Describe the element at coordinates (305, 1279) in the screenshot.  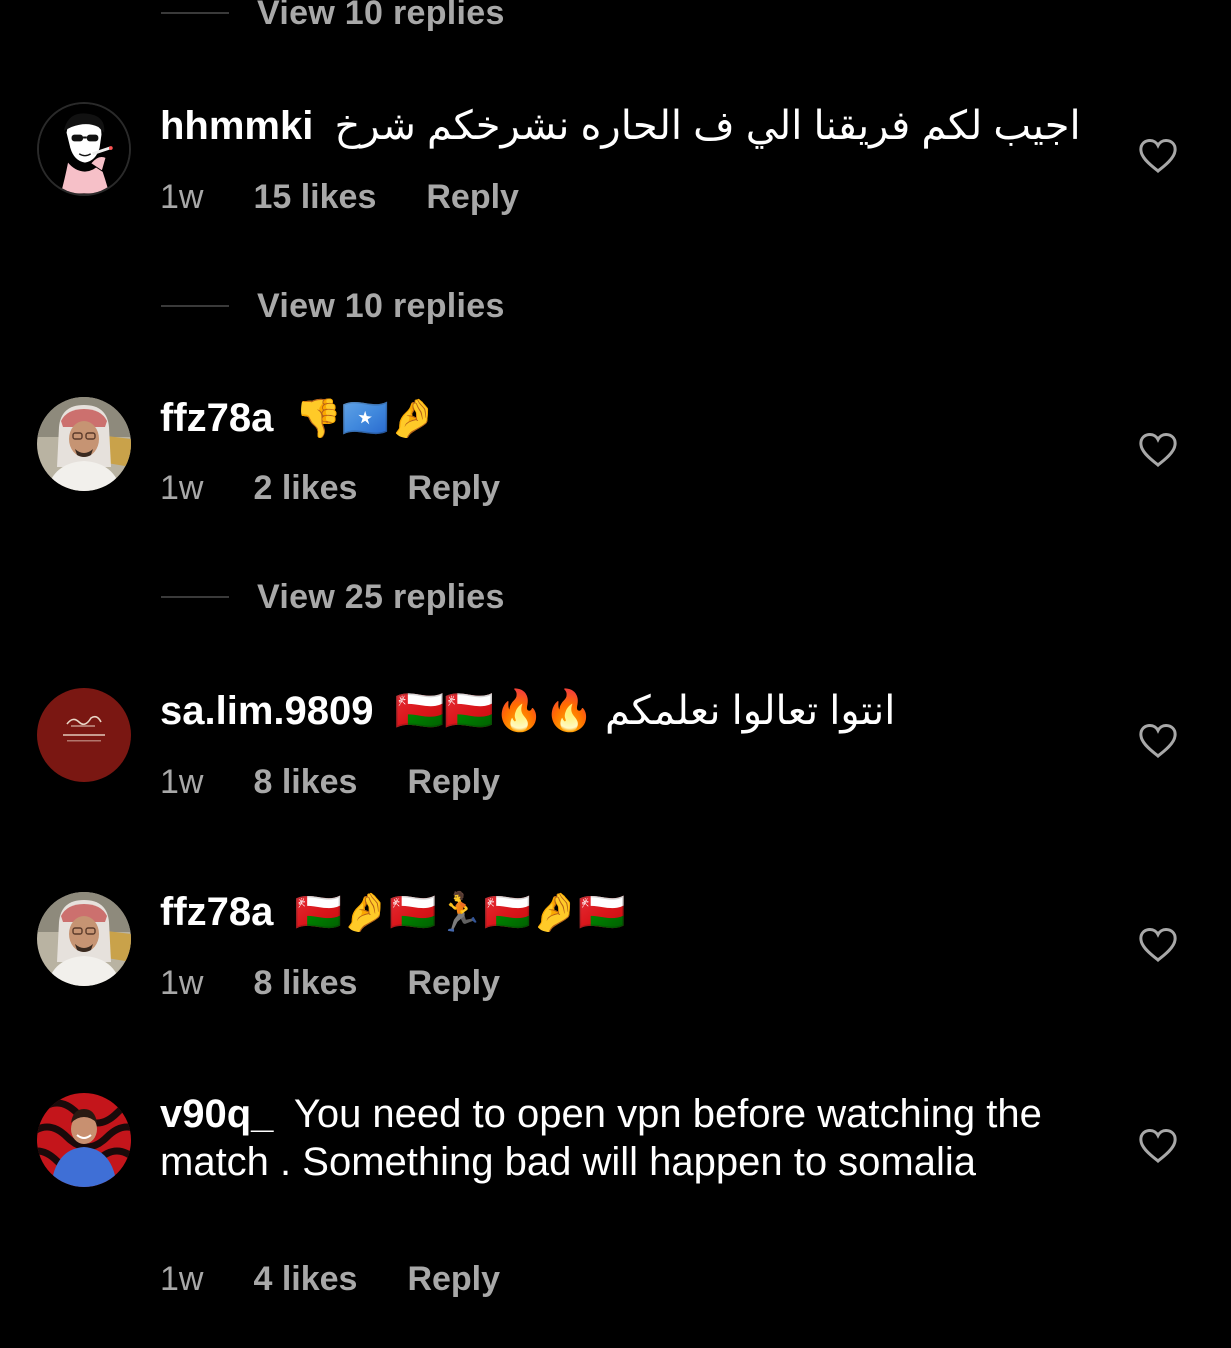
I see `comment-likes-count: 4 likes` at that location.